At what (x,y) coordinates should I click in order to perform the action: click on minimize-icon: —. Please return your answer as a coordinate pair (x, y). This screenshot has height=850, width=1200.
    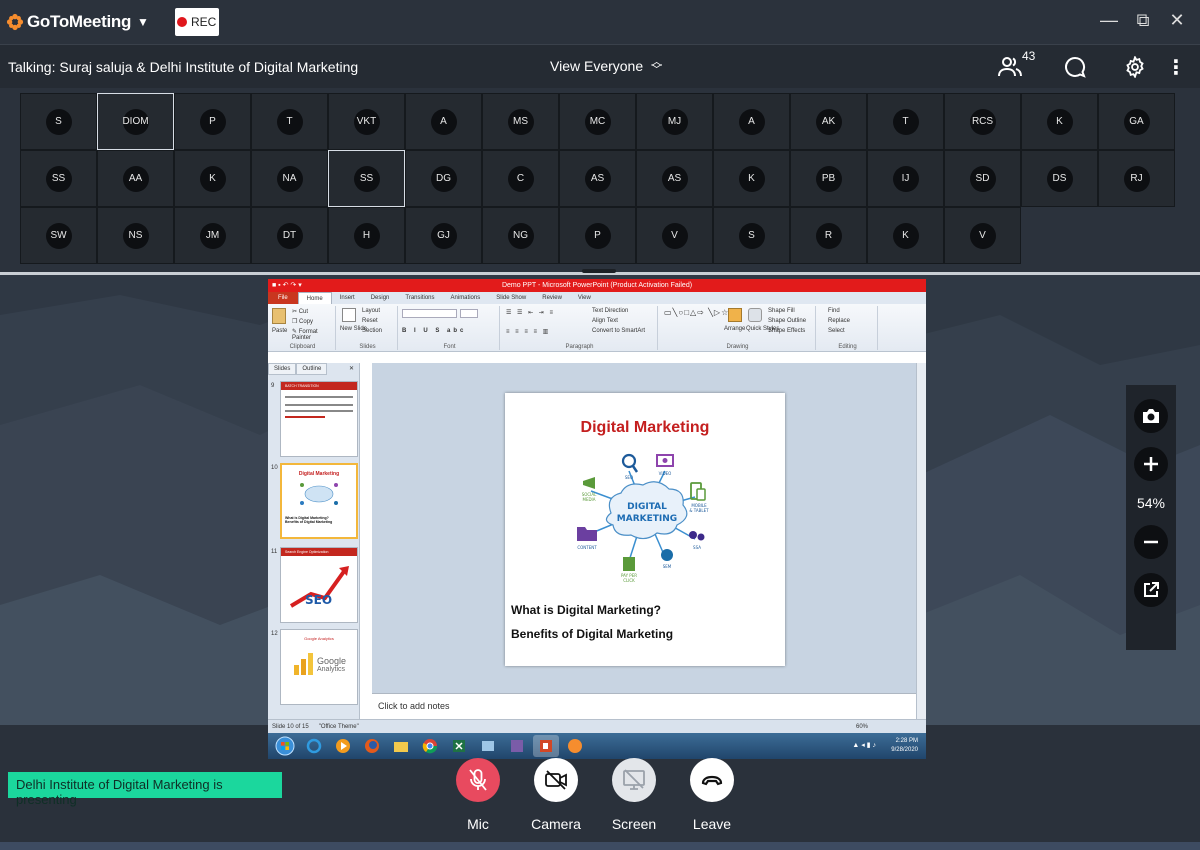
    Looking at the image, I should click on (1109, 20).